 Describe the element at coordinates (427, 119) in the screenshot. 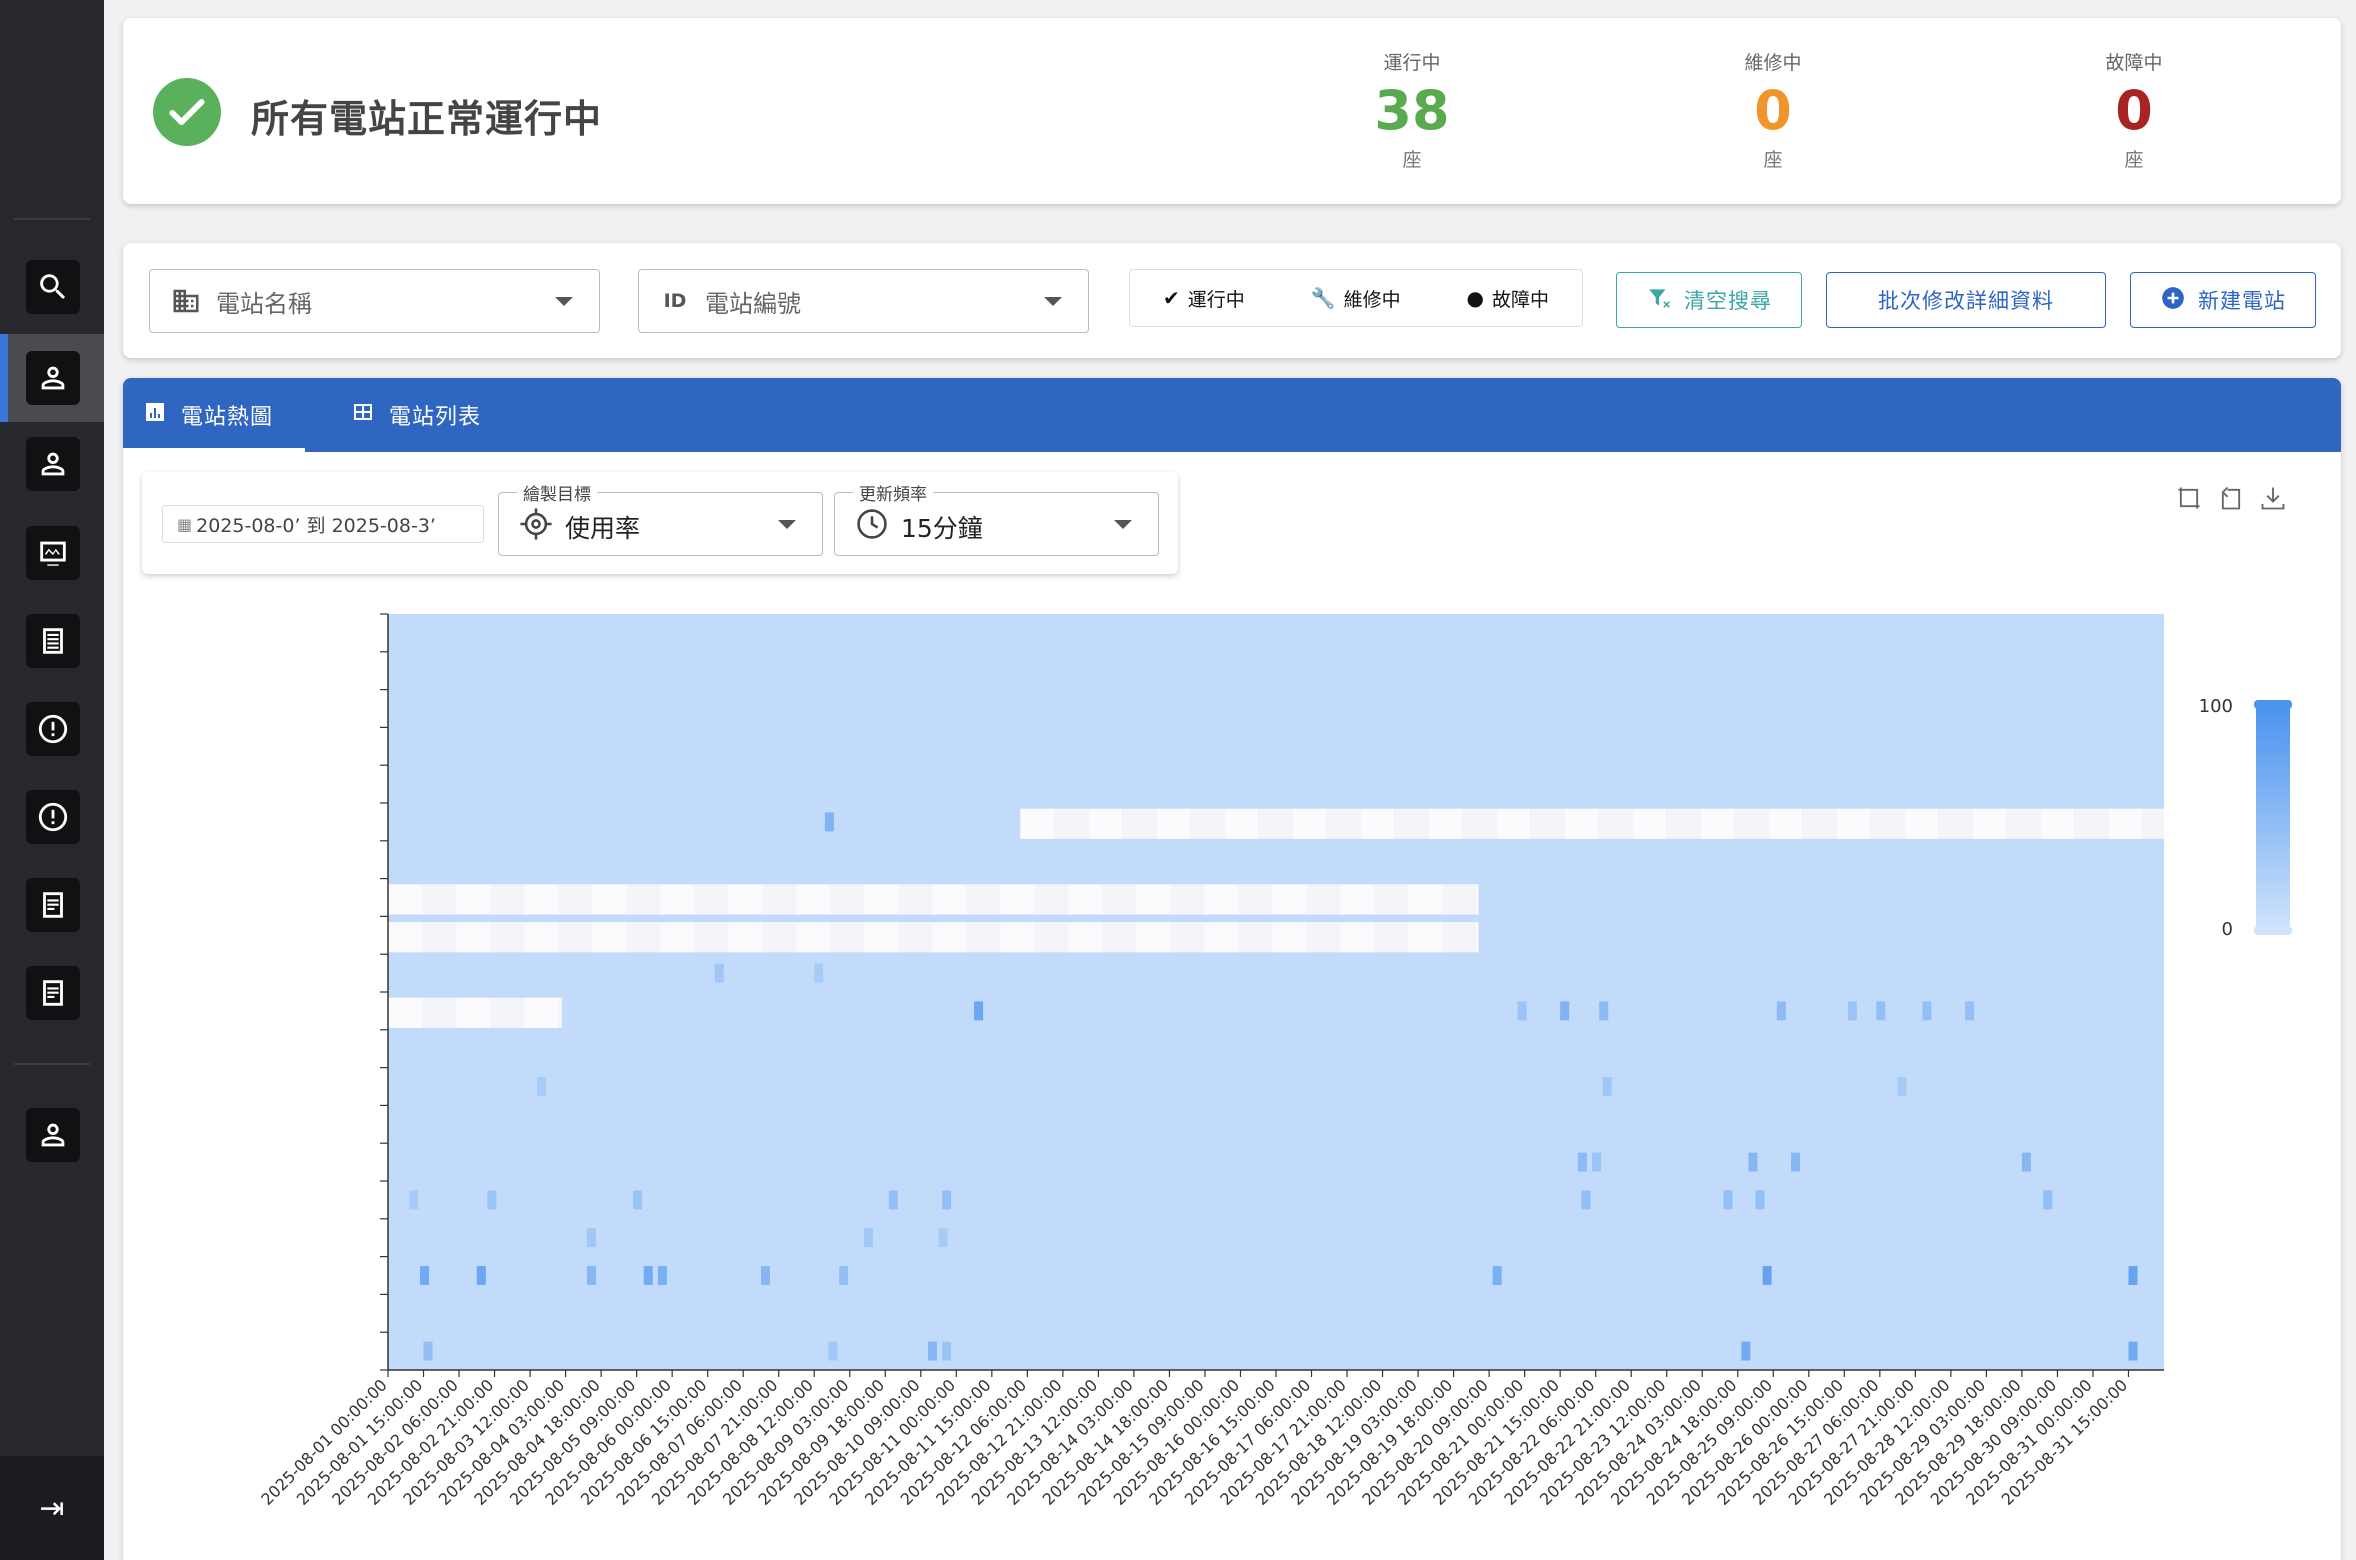

I see `status-title: 所有電站正常運行中` at that location.